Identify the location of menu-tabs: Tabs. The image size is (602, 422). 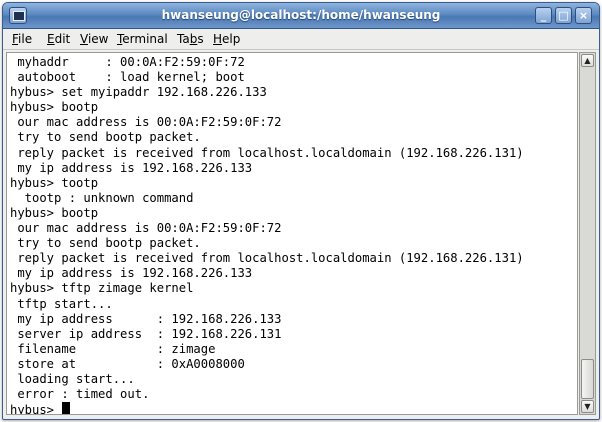
(190, 39).